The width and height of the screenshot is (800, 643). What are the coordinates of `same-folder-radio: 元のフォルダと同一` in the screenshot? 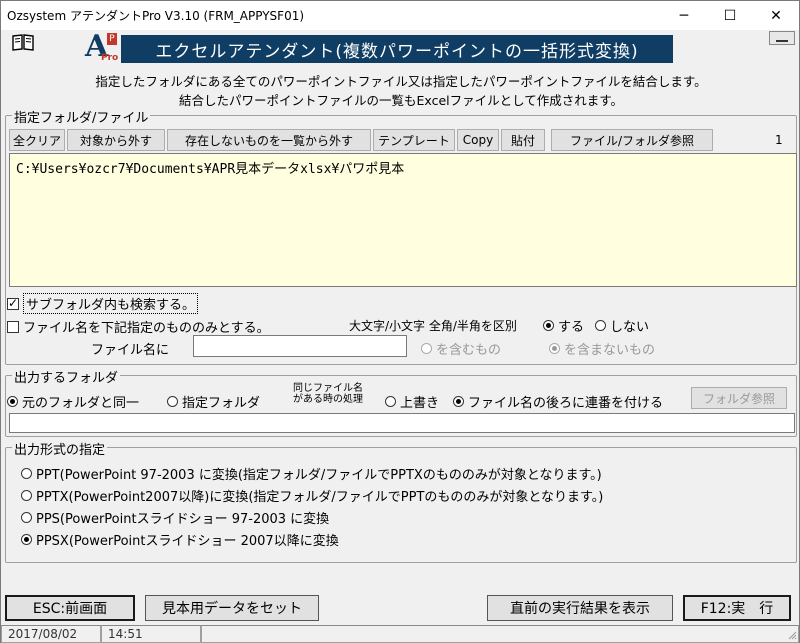 It's located at (73, 401).